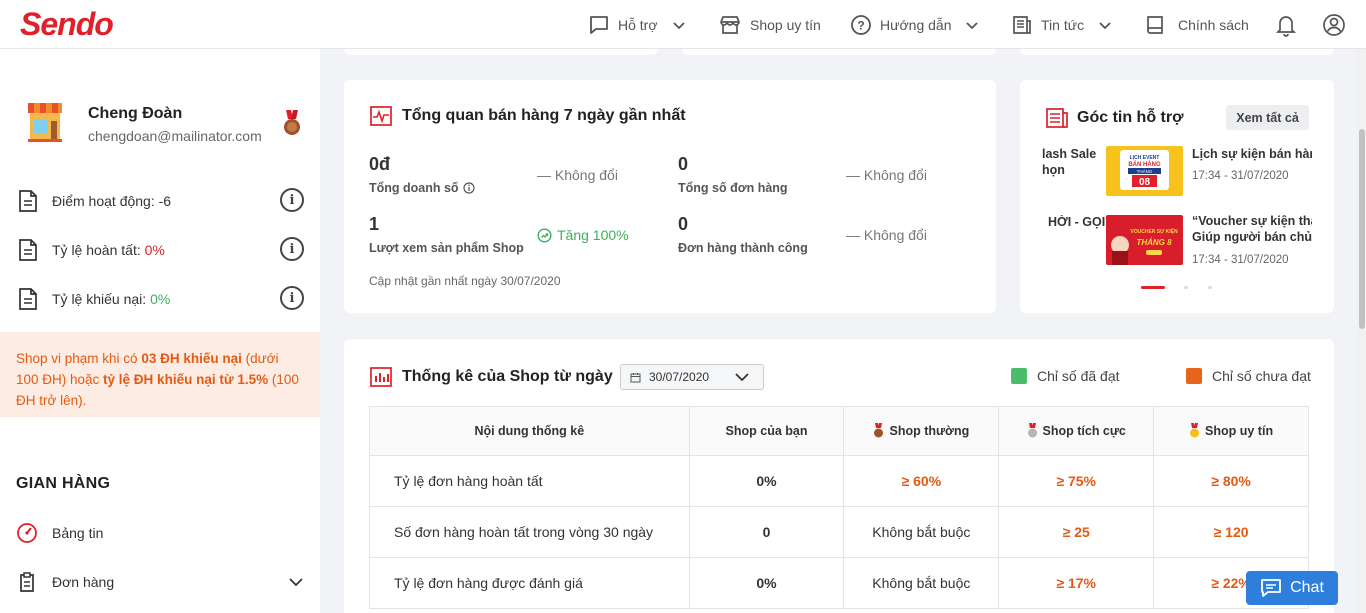  What do you see at coordinates (861, 24) in the screenshot?
I see `question-circle-icon: ?` at bounding box center [861, 24].